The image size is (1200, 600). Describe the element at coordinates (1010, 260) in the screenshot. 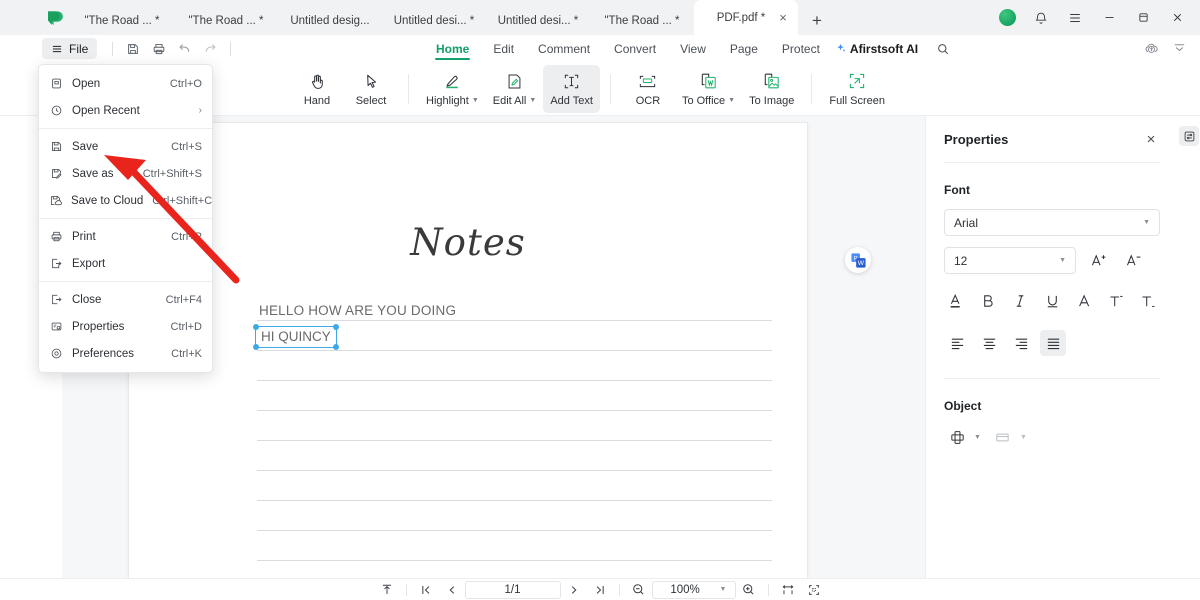

I see `font-size-select: 12 ▼` at that location.